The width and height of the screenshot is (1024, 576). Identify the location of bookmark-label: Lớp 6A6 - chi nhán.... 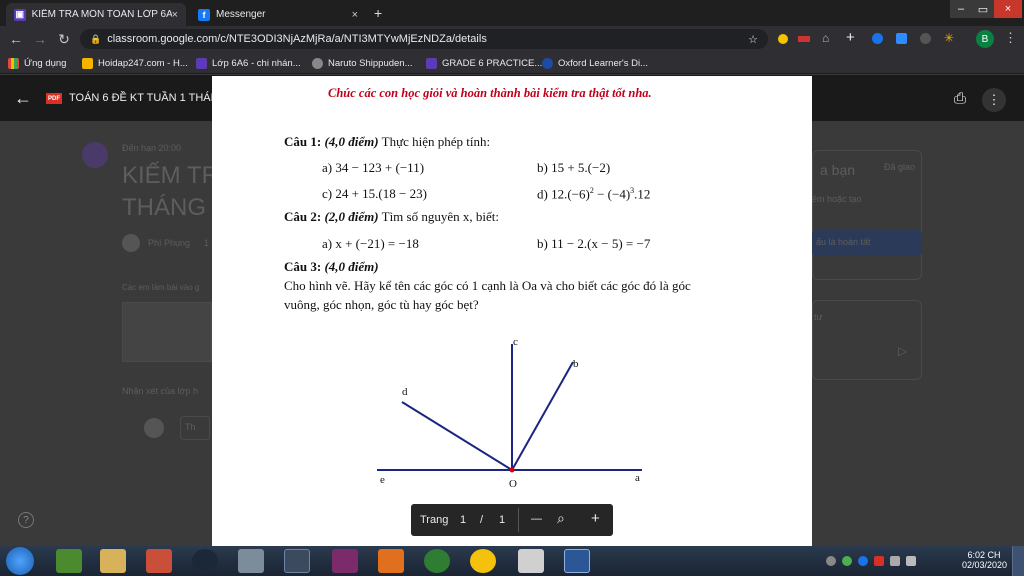
(256, 63).